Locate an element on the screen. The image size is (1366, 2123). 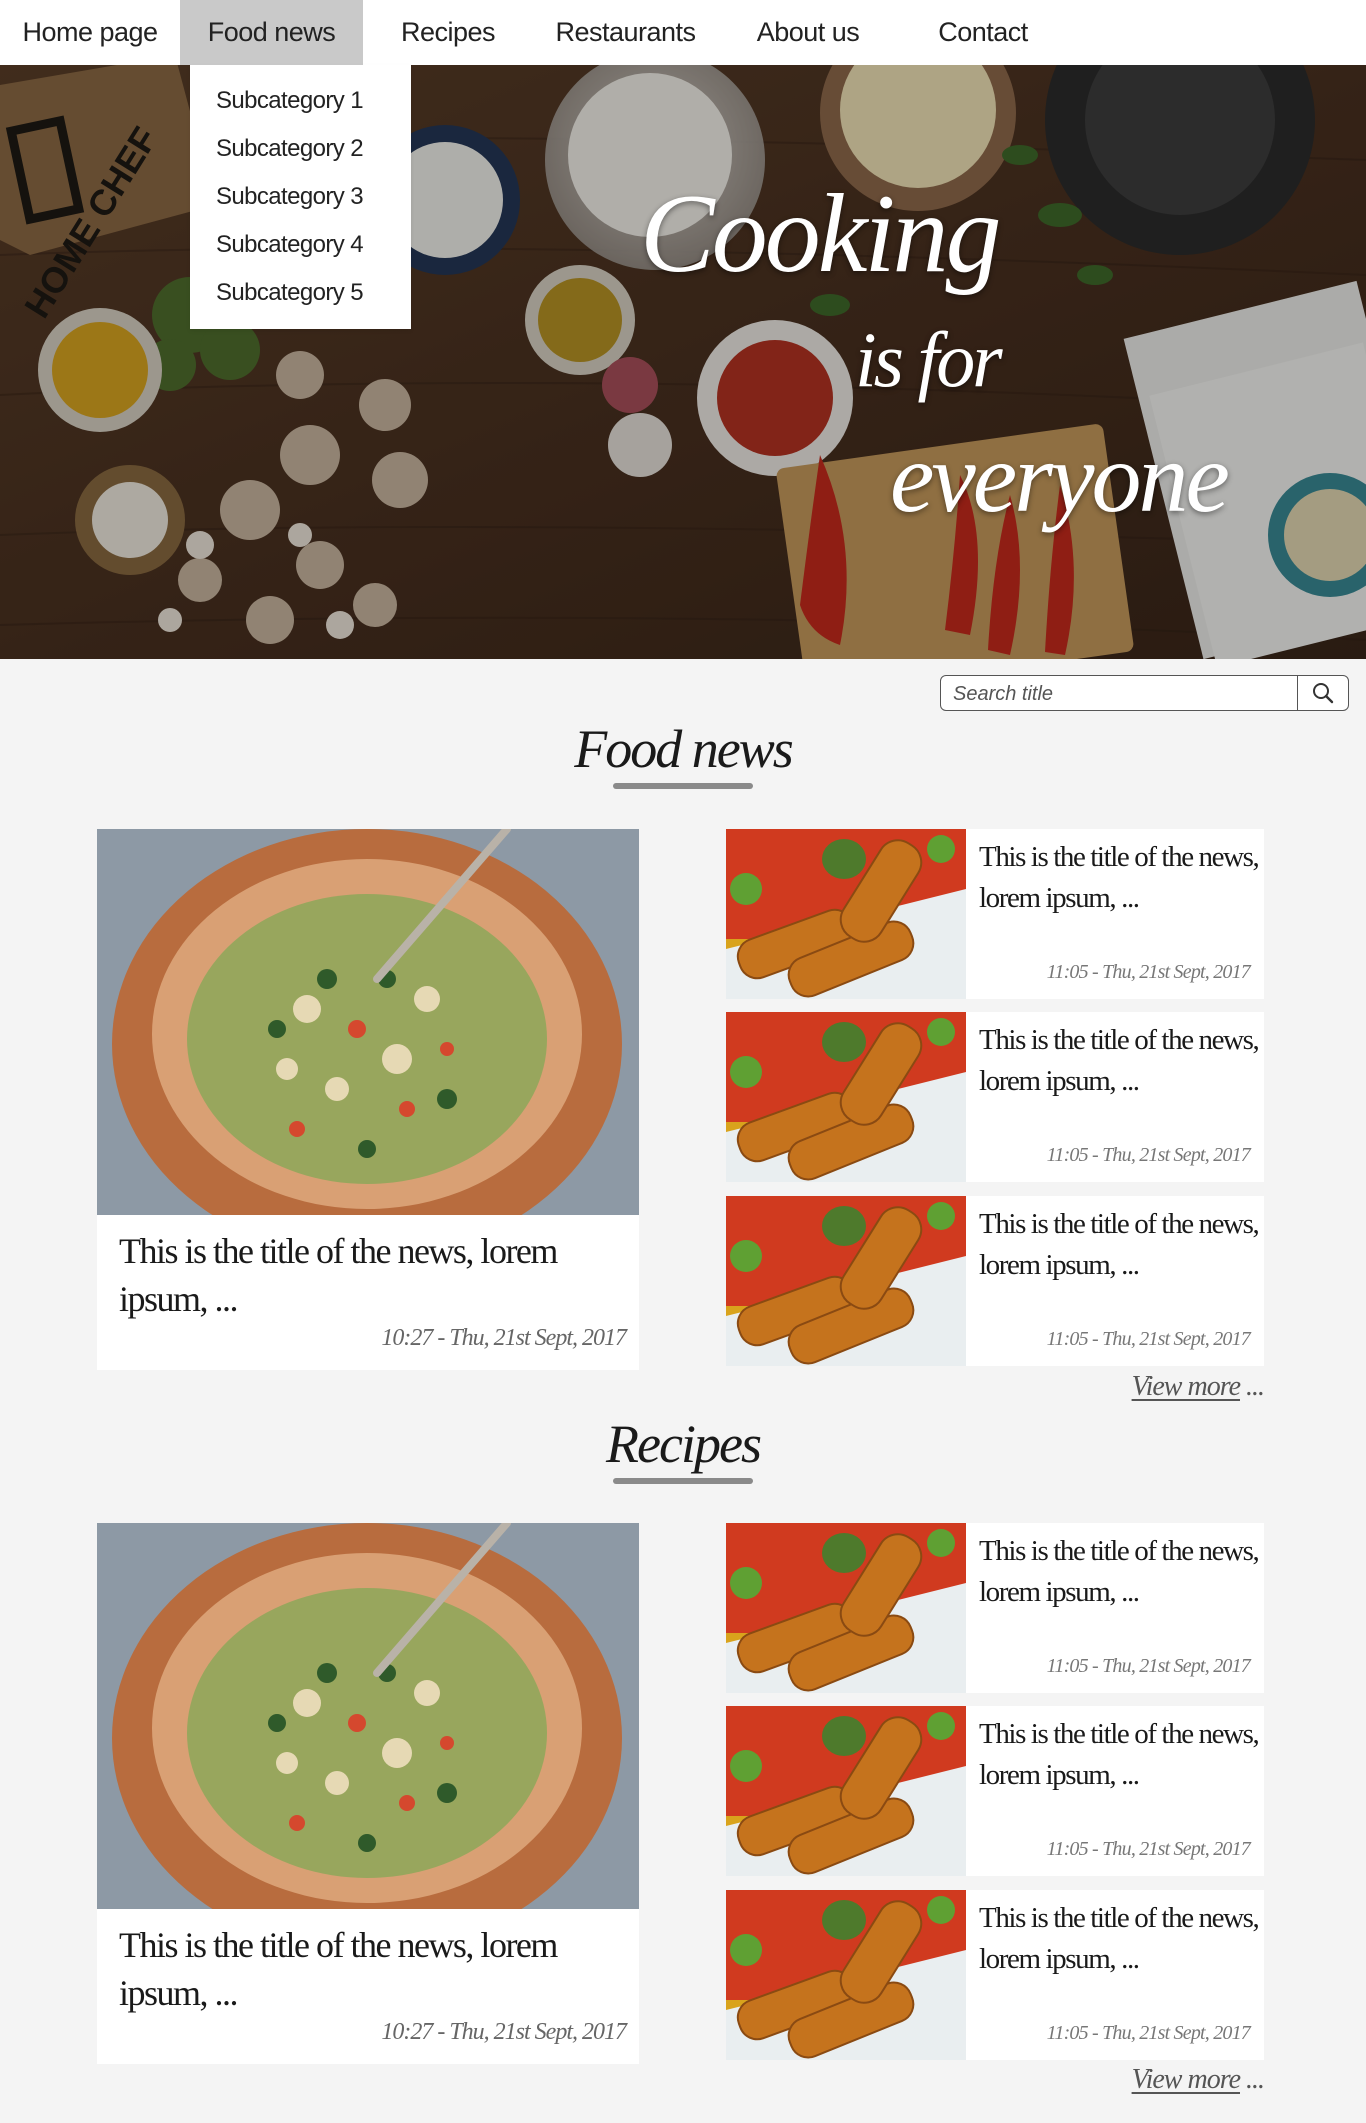
dropdown-subcategory-1: Subcategory 1 is located at coordinates (300, 101).